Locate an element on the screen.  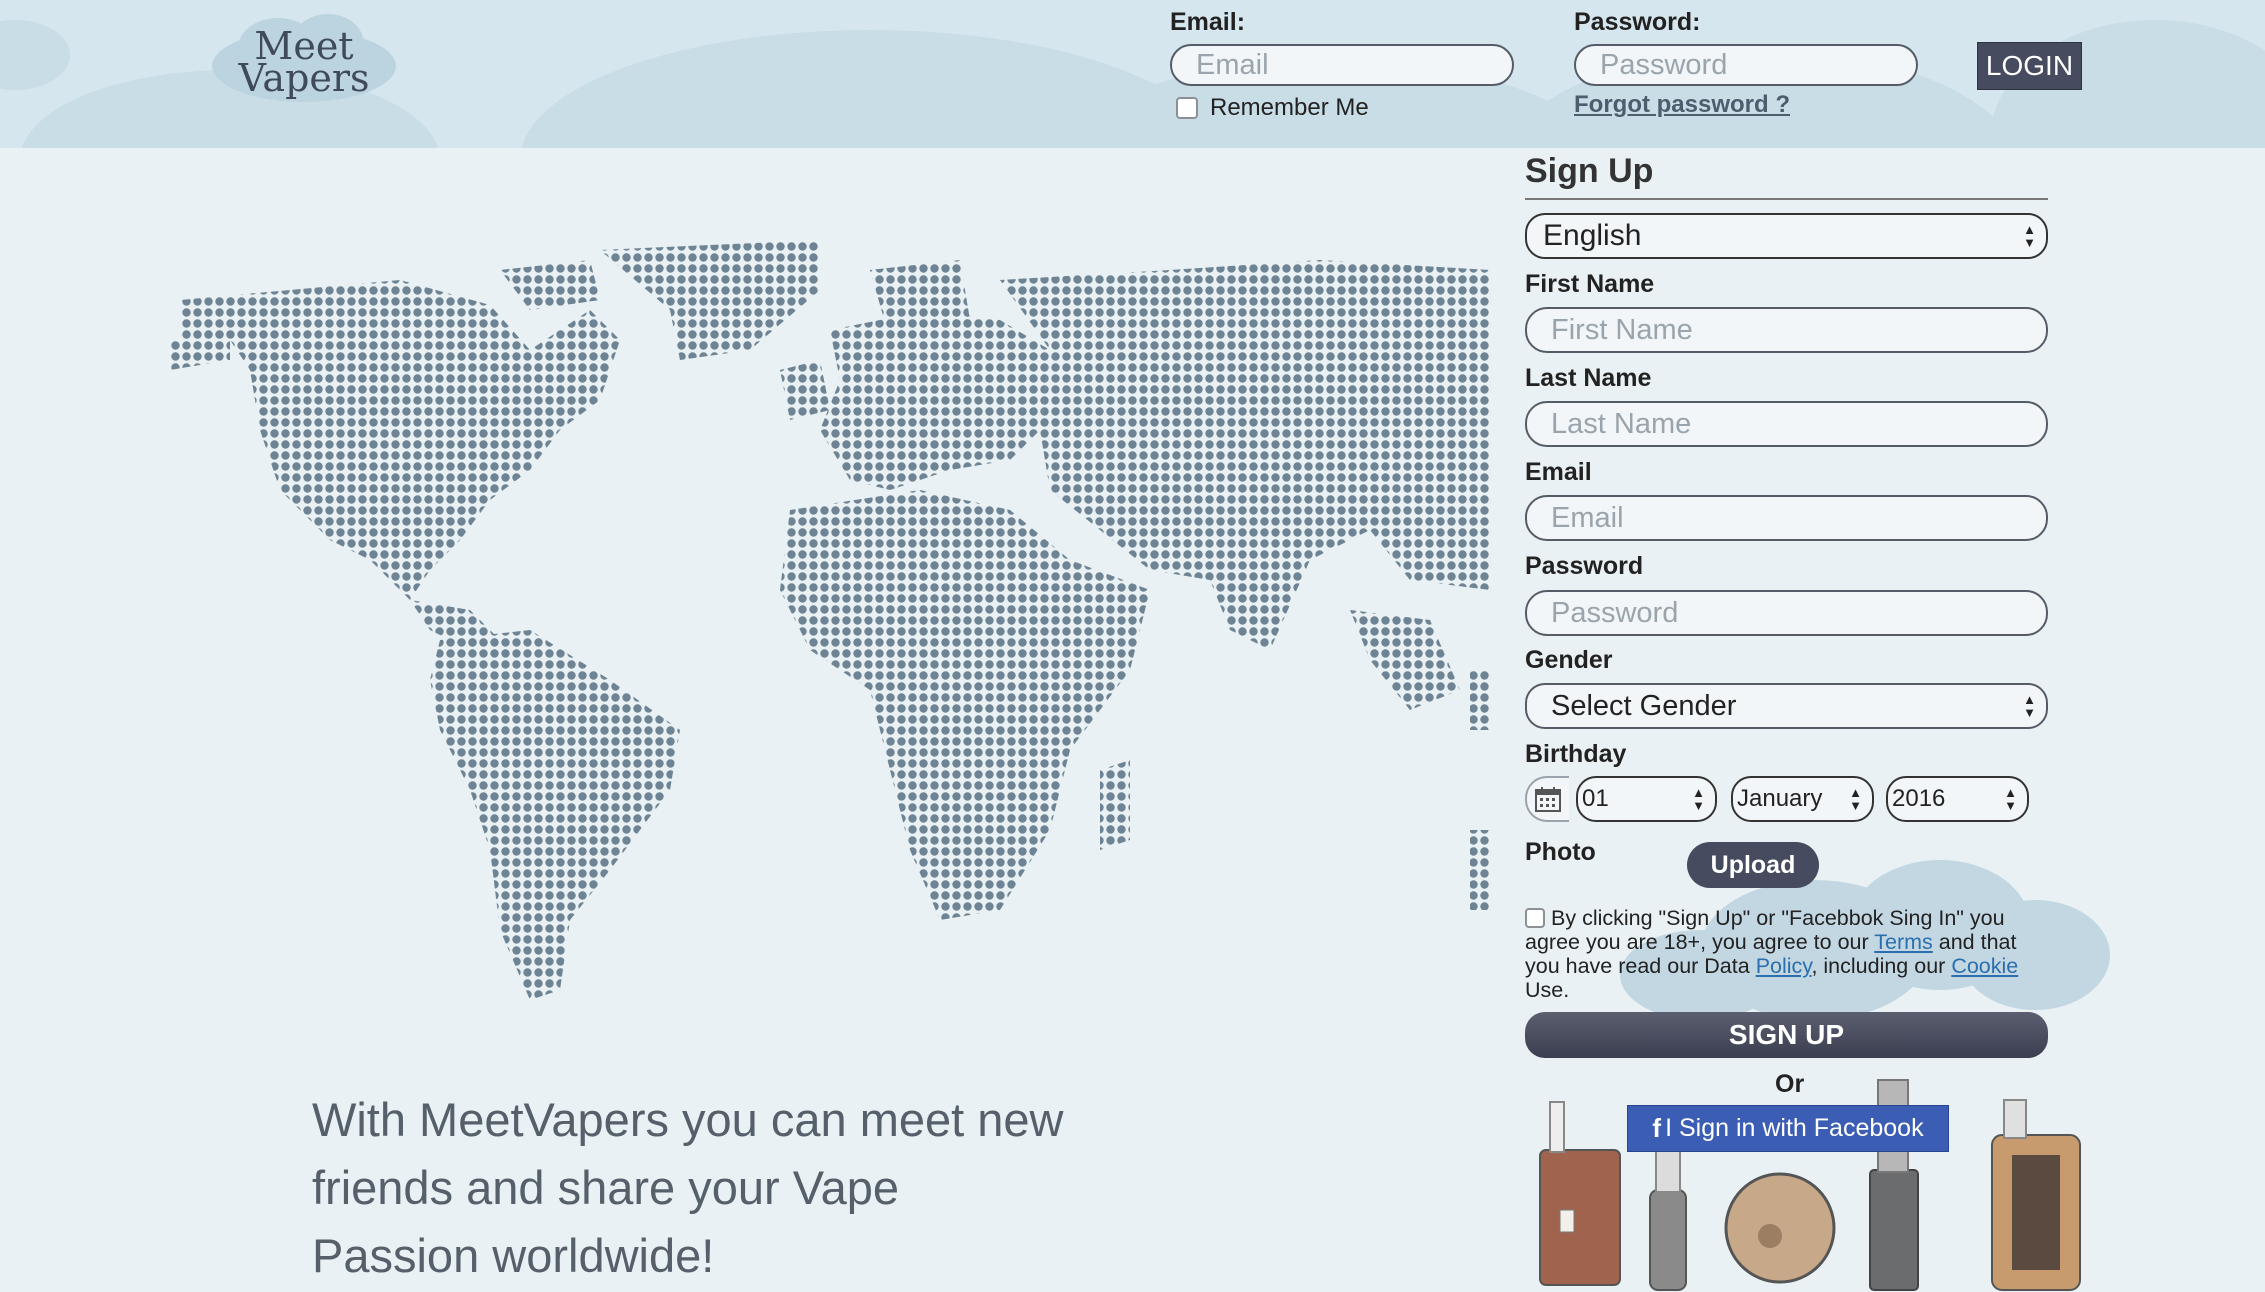
facebook-signin-button: f I Sign in with Facebook is located at coordinates (1788, 1128).